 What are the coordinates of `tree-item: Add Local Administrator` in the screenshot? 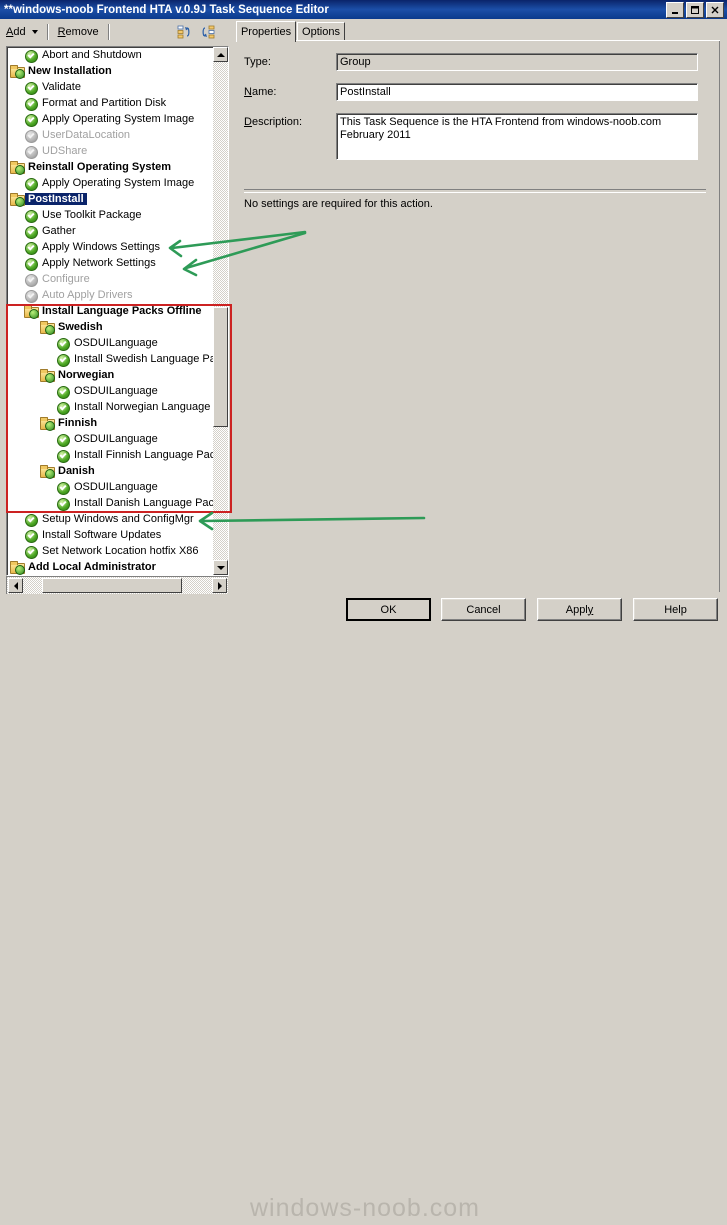 It's located at (110, 567).